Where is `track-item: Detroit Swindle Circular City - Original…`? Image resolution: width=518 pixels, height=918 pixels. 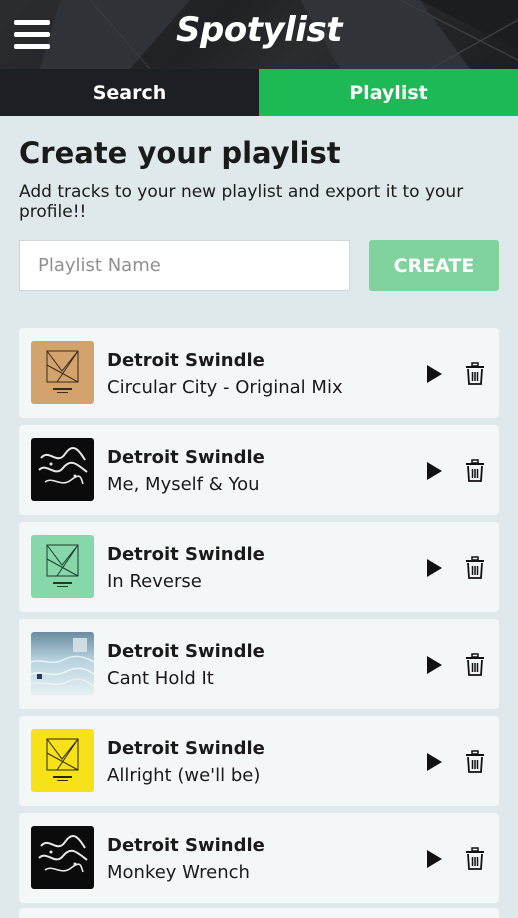 track-item: Detroit Swindle Circular City - Original… is located at coordinates (259, 373).